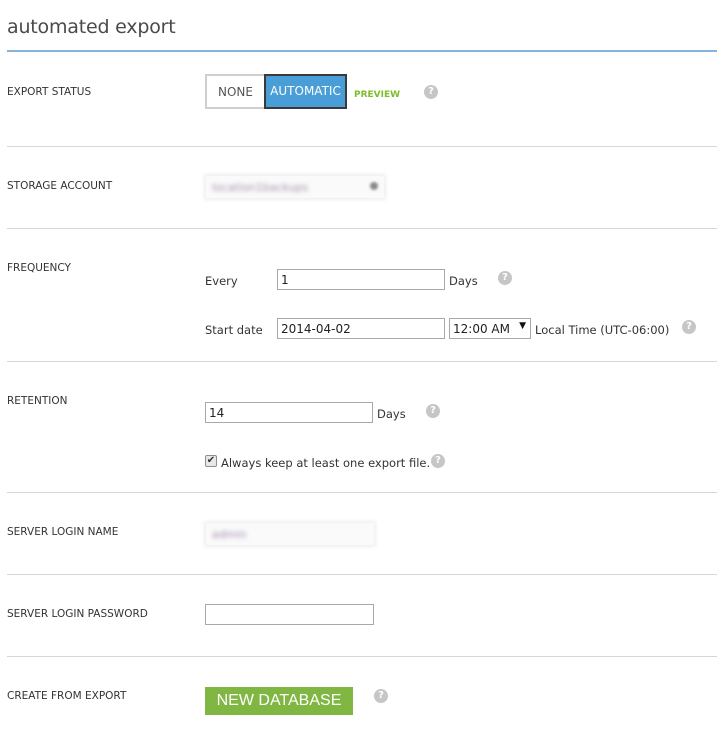 The image size is (717, 733). What do you see at coordinates (290, 534) in the screenshot?
I see `server-login-name-input: admin` at bounding box center [290, 534].